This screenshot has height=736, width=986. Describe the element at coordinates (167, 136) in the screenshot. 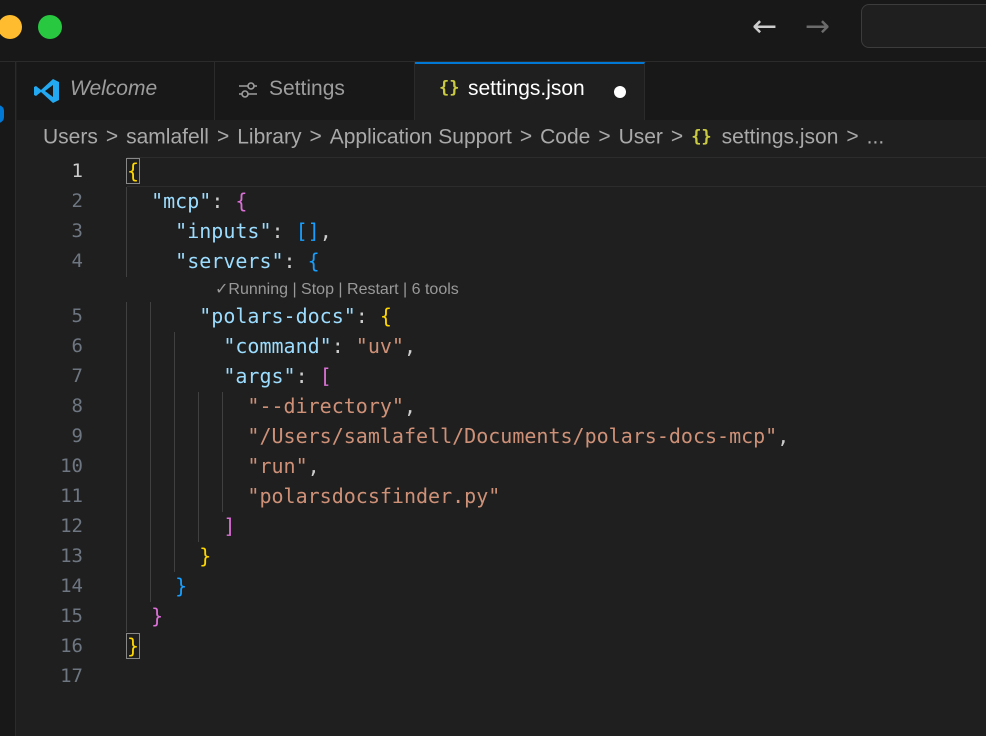

I see `breadcrumb-item: samlafell` at that location.